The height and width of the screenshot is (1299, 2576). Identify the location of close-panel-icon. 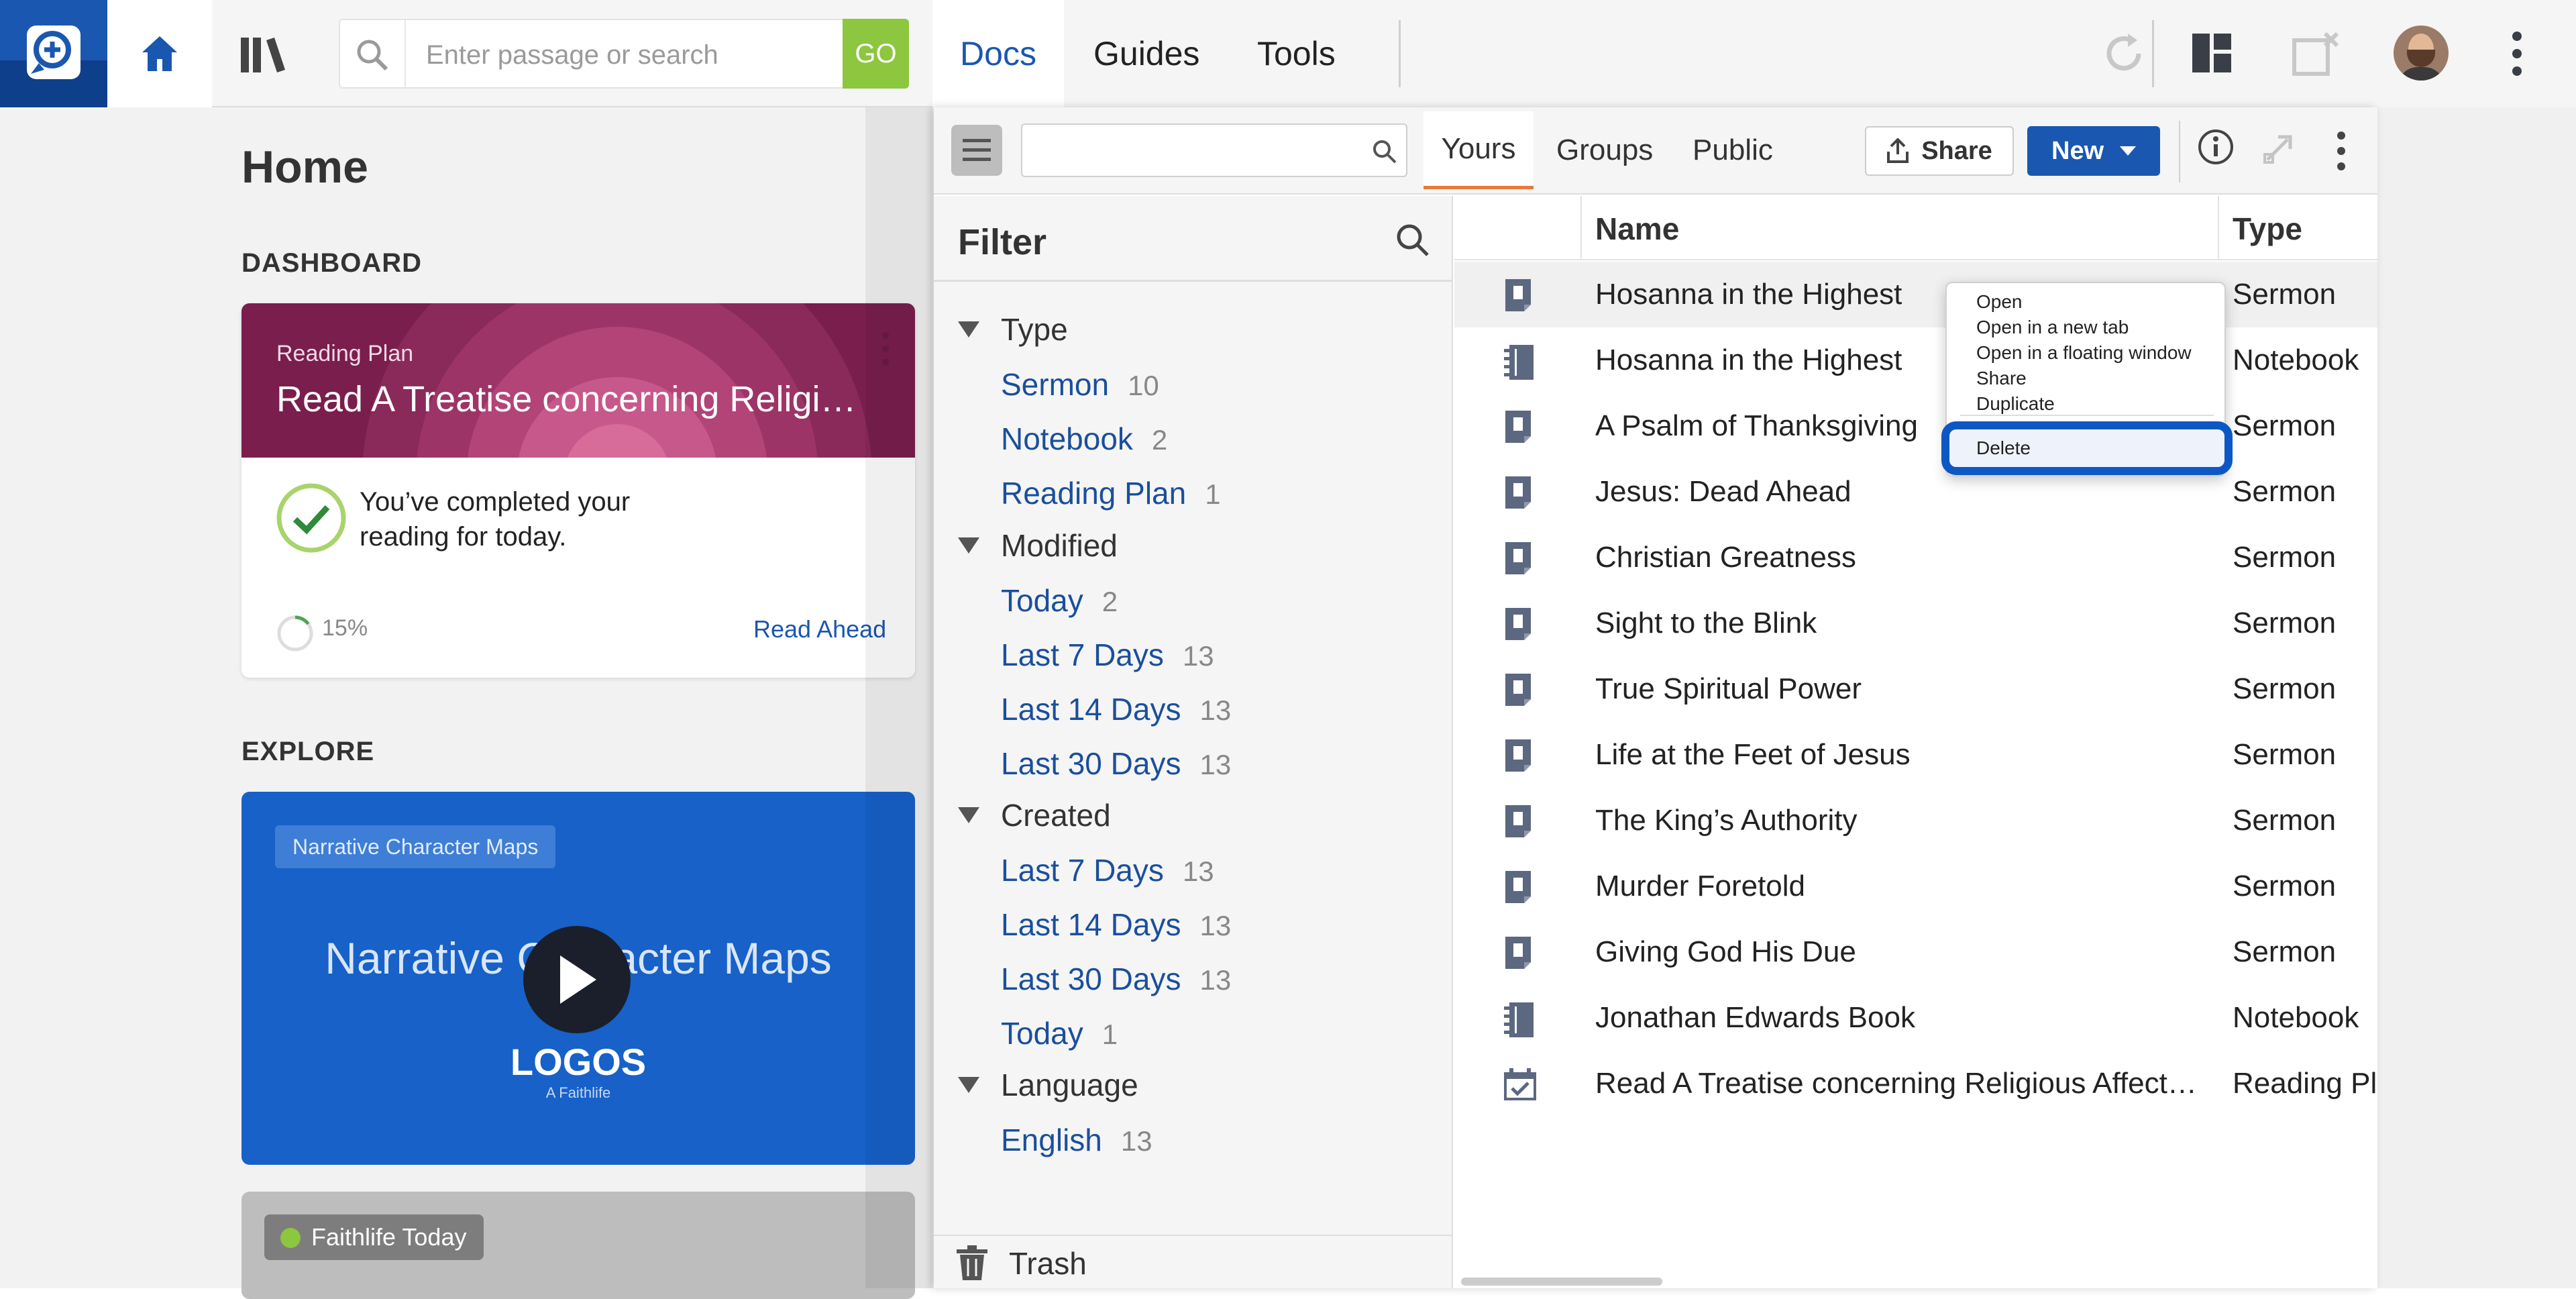
(2316, 53).